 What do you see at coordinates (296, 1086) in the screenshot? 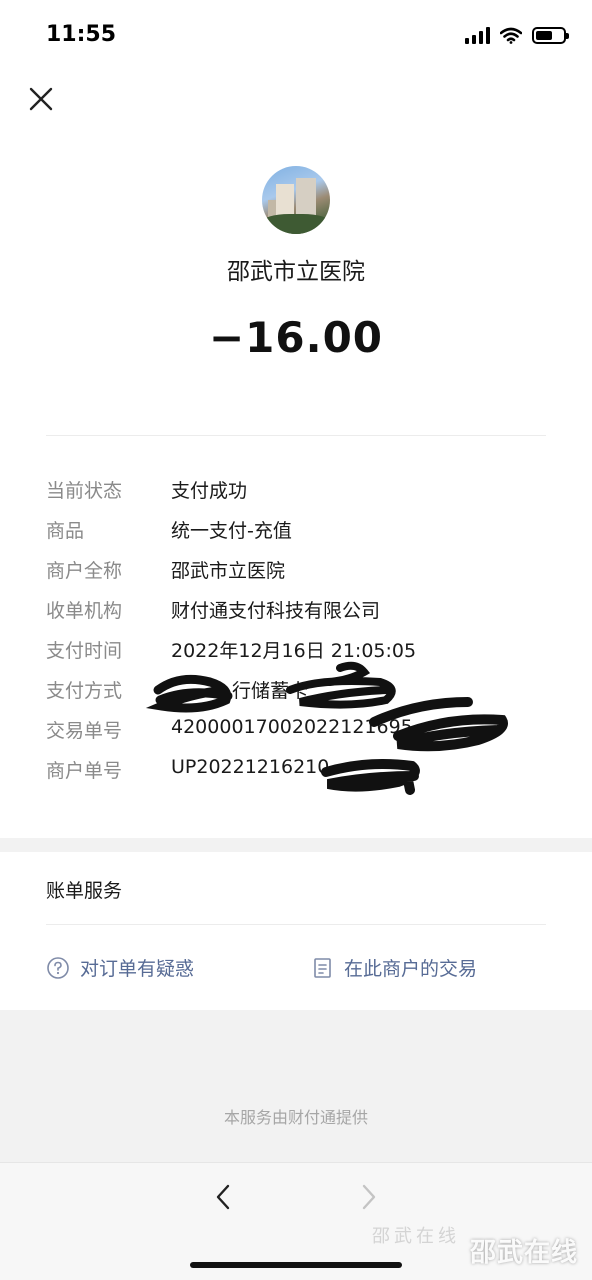
I see `footer-area` at bounding box center [296, 1086].